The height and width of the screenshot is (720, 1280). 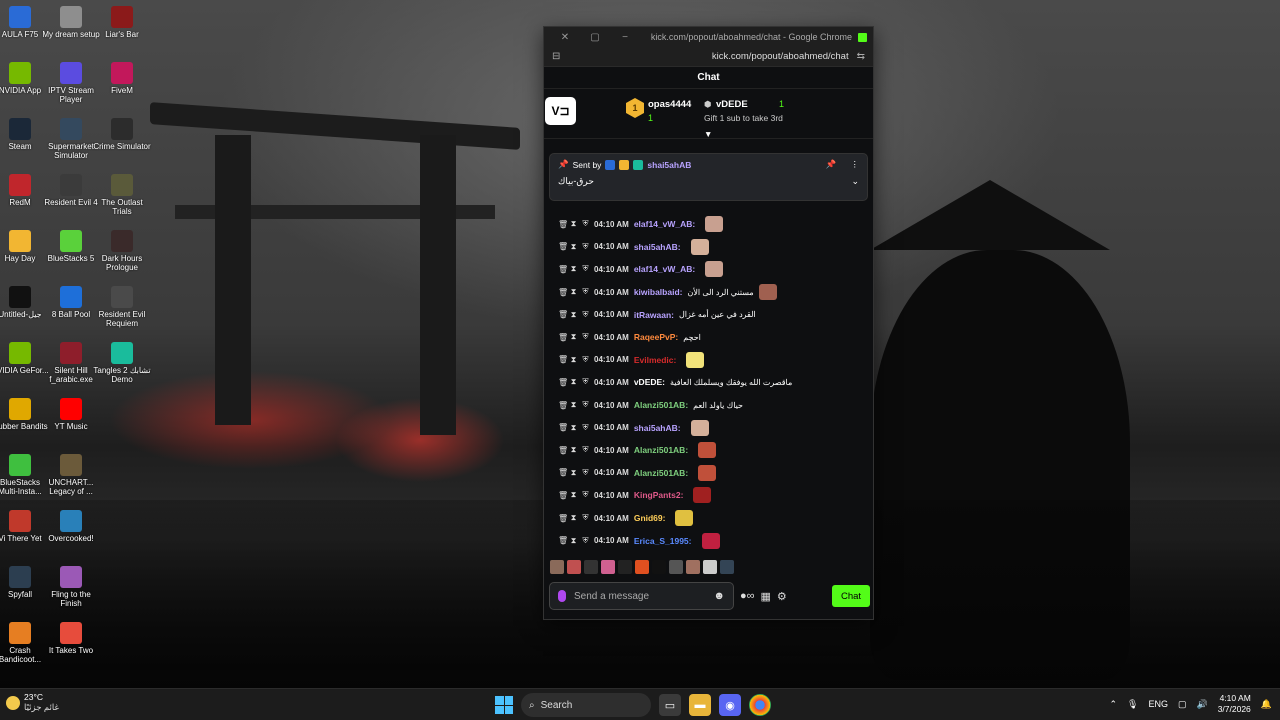 What do you see at coordinates (708, 134) in the screenshot?
I see `collapse-leaderboard-icon: ▼` at bounding box center [708, 134].